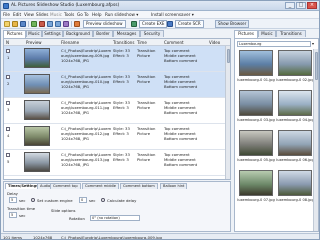 The image size is (320, 240). I want to click on browser-thumbnail-caption: luxembourg-0 03.jpg, so click(256, 120).